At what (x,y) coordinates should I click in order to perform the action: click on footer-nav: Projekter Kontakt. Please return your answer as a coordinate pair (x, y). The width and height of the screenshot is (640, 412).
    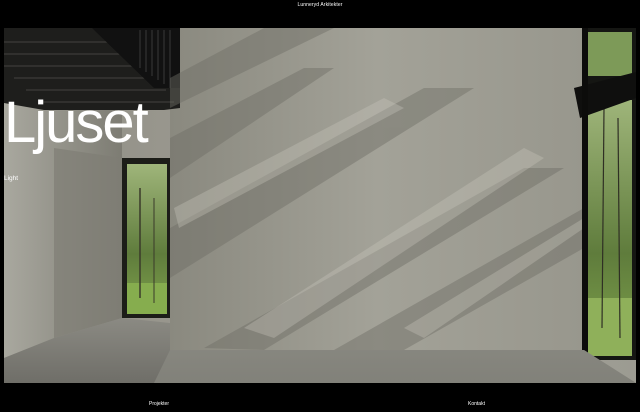
    Looking at the image, I should click on (320, 397).